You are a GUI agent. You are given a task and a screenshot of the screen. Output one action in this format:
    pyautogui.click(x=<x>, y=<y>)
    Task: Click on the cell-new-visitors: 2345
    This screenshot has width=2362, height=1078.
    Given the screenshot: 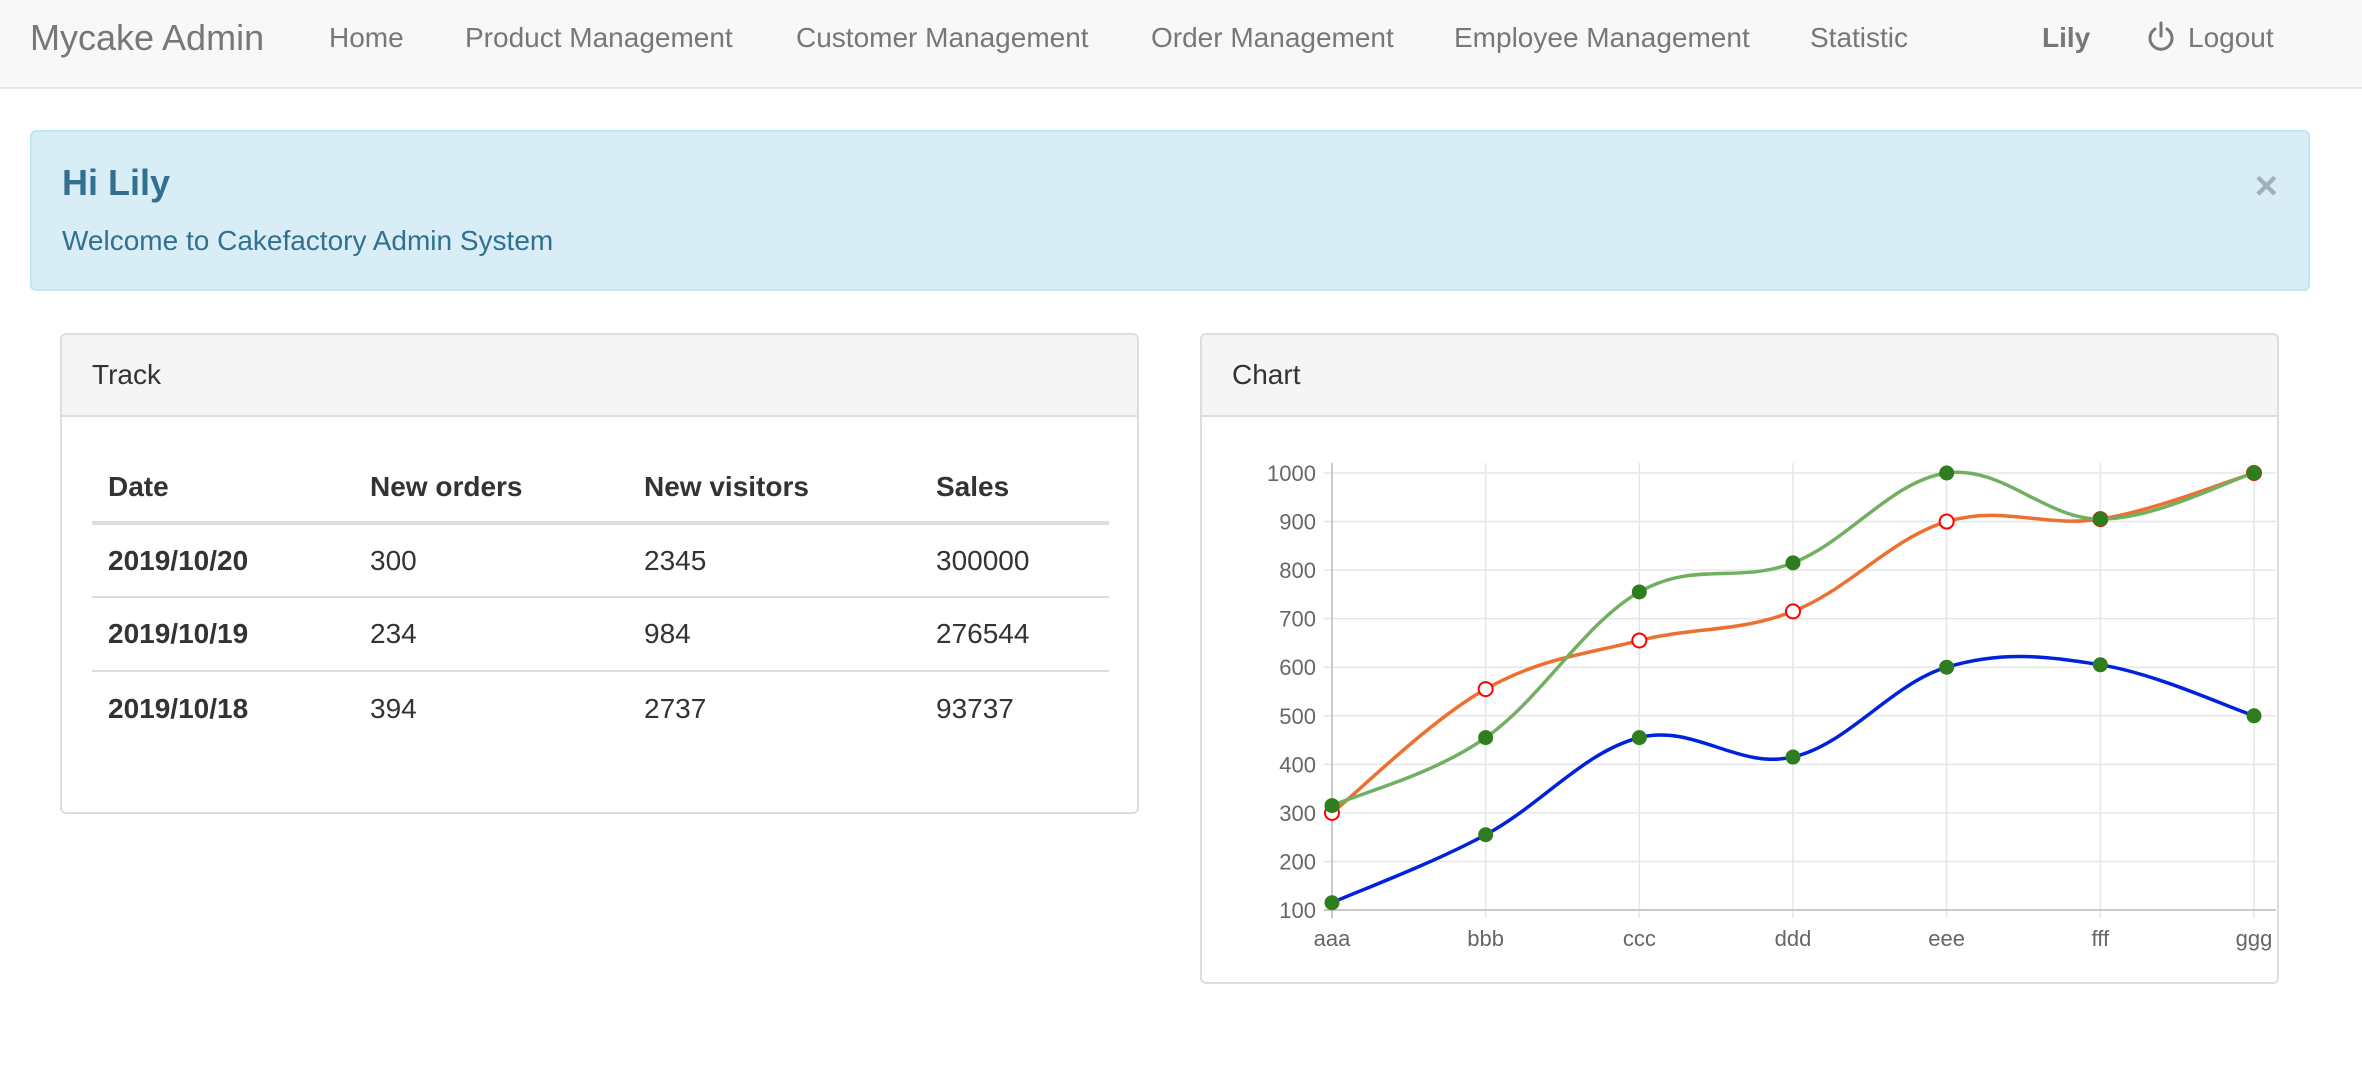 What is the action you would take?
    pyautogui.click(x=774, y=560)
    